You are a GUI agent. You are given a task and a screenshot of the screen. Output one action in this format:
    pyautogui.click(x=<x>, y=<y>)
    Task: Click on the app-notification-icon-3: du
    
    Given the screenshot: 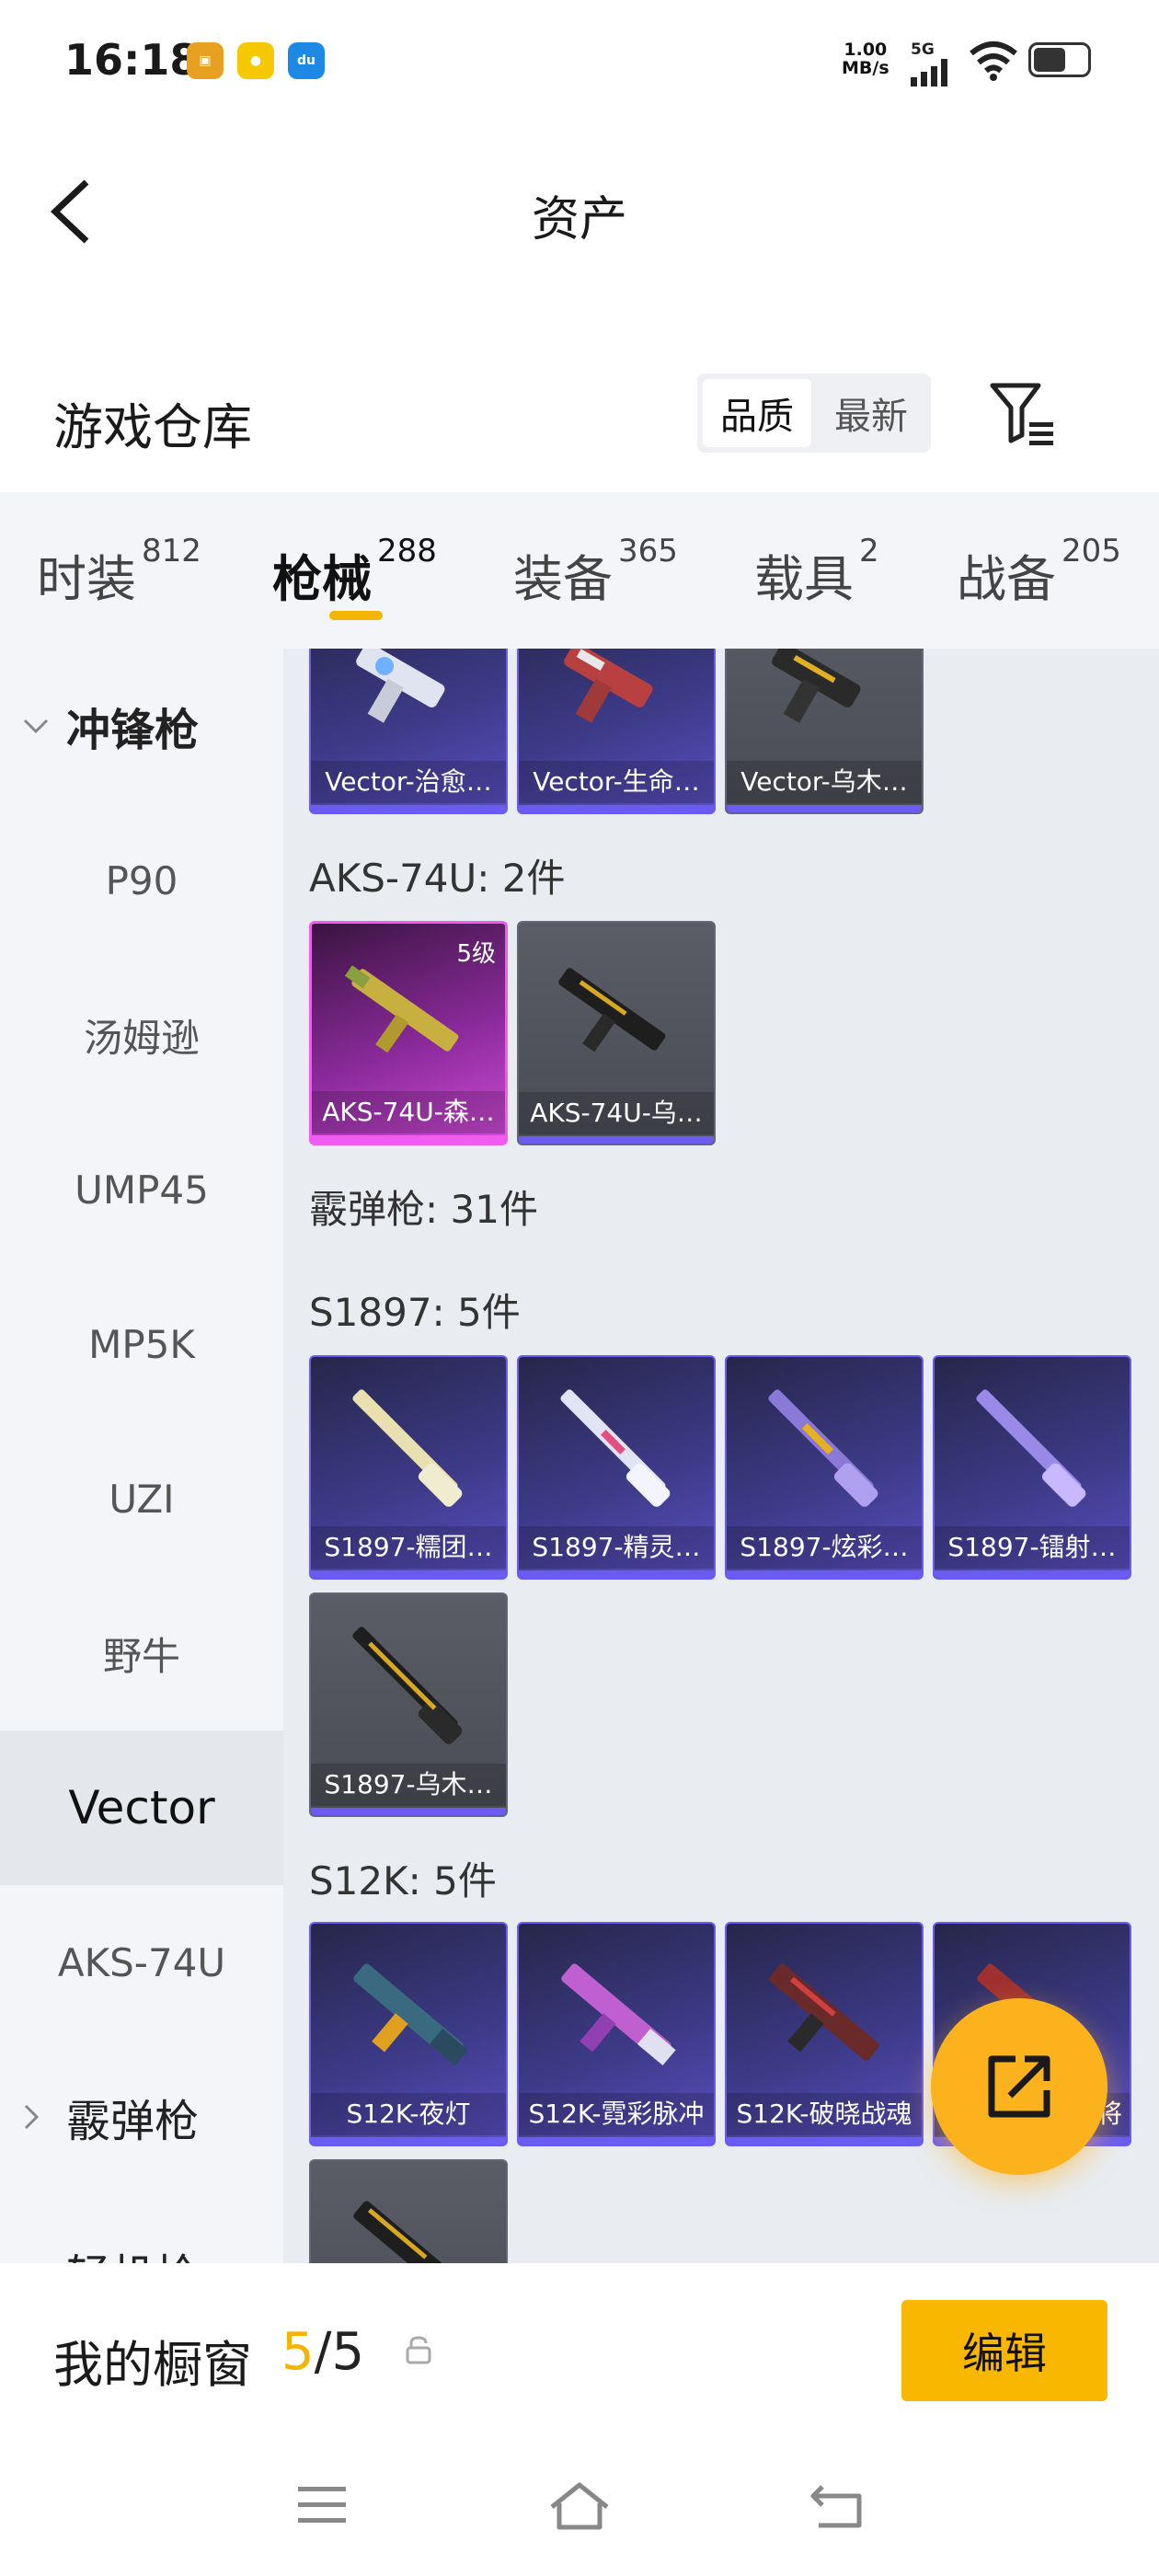 What is the action you would take?
    pyautogui.click(x=306, y=60)
    